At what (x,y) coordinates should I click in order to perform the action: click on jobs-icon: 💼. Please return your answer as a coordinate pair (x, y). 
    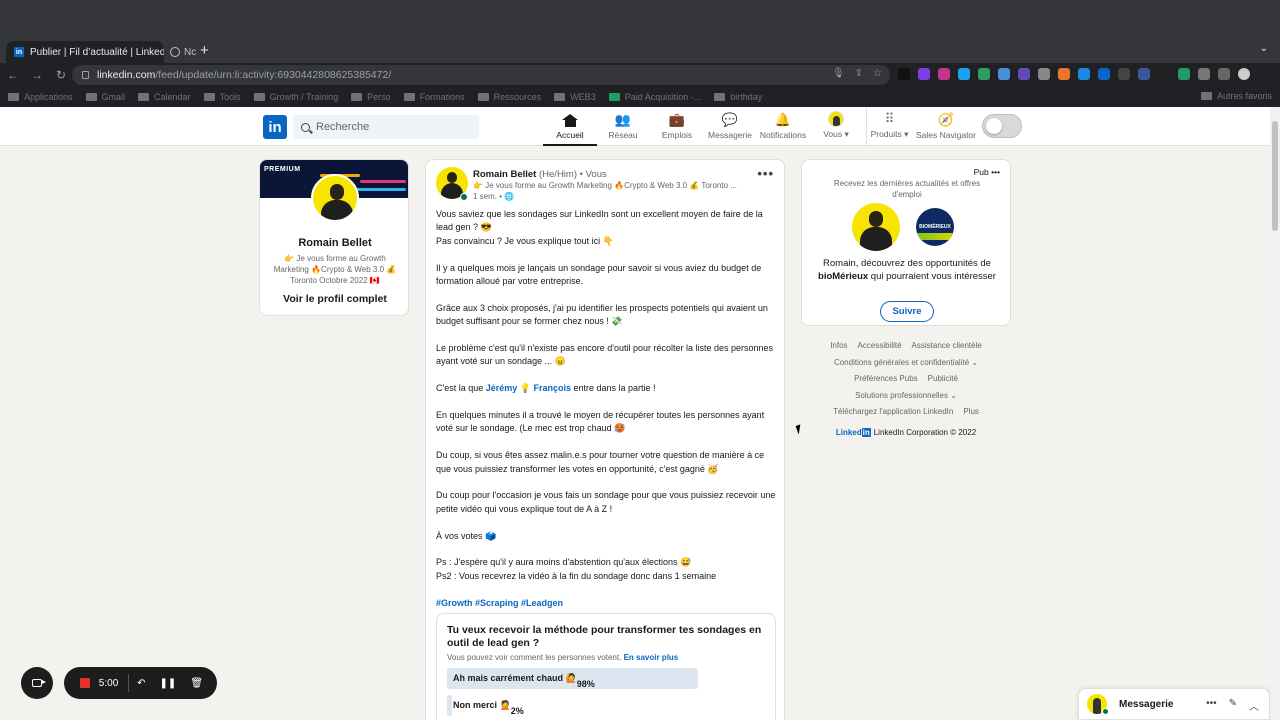
    Looking at the image, I should click on (677, 119).